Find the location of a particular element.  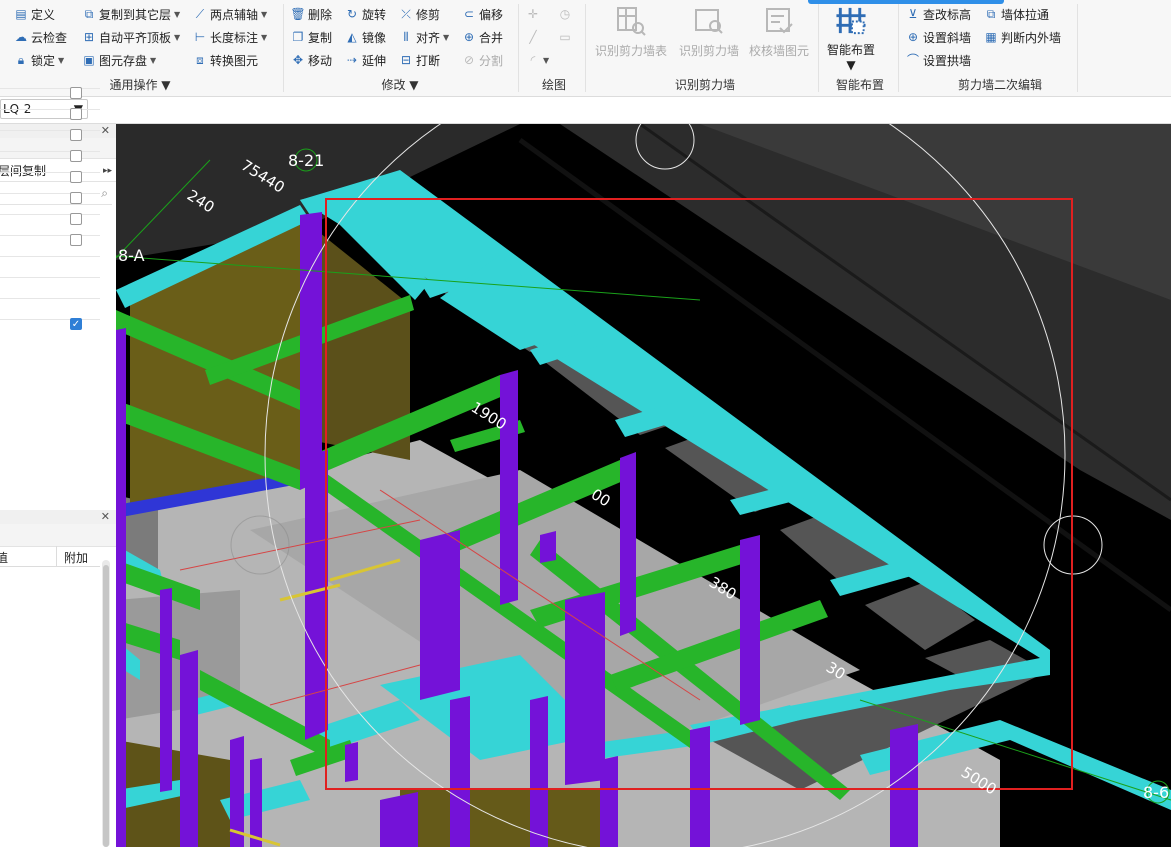

wall-connect-label: 墙体拉通 is located at coordinates (1025, 14).